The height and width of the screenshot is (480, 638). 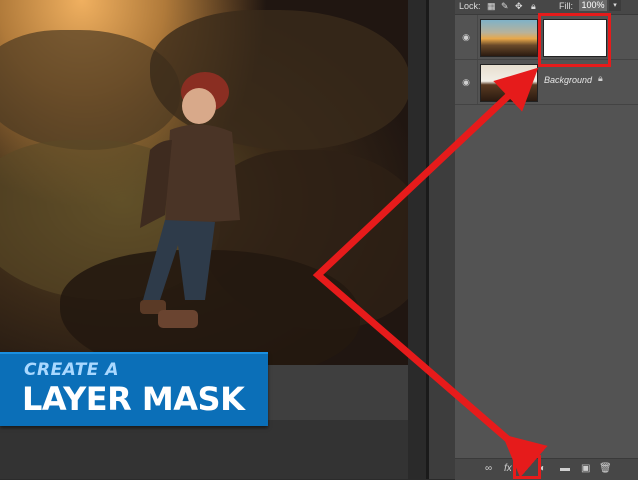 I want to click on link-icon: ∞, so click(x=488, y=469).